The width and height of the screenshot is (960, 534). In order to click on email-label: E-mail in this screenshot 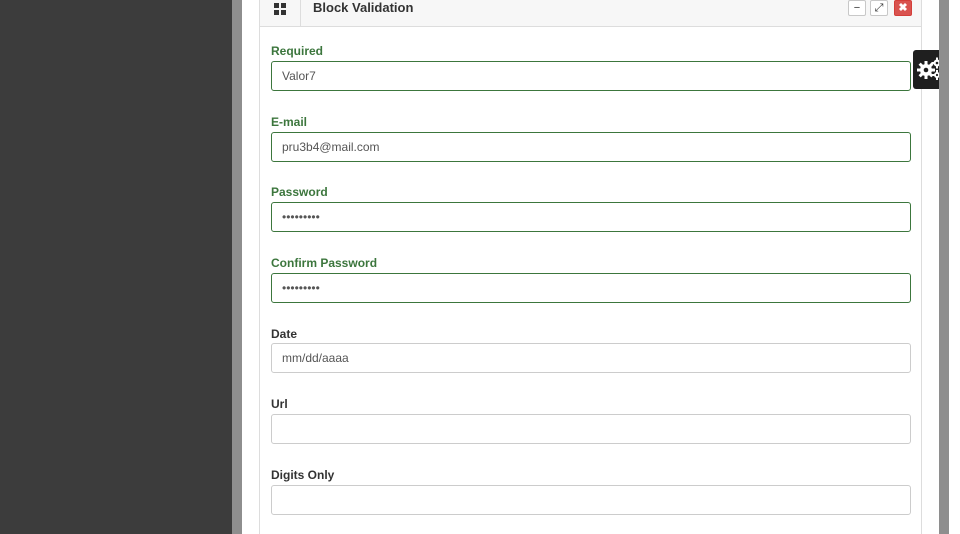, I will do `click(289, 122)`.